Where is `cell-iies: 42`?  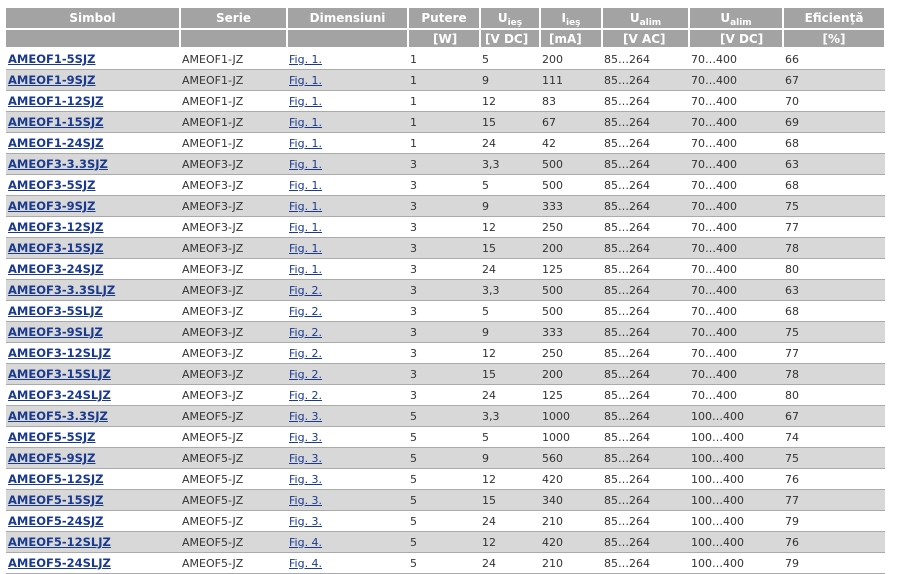
cell-iies: 42 is located at coordinates (571, 143).